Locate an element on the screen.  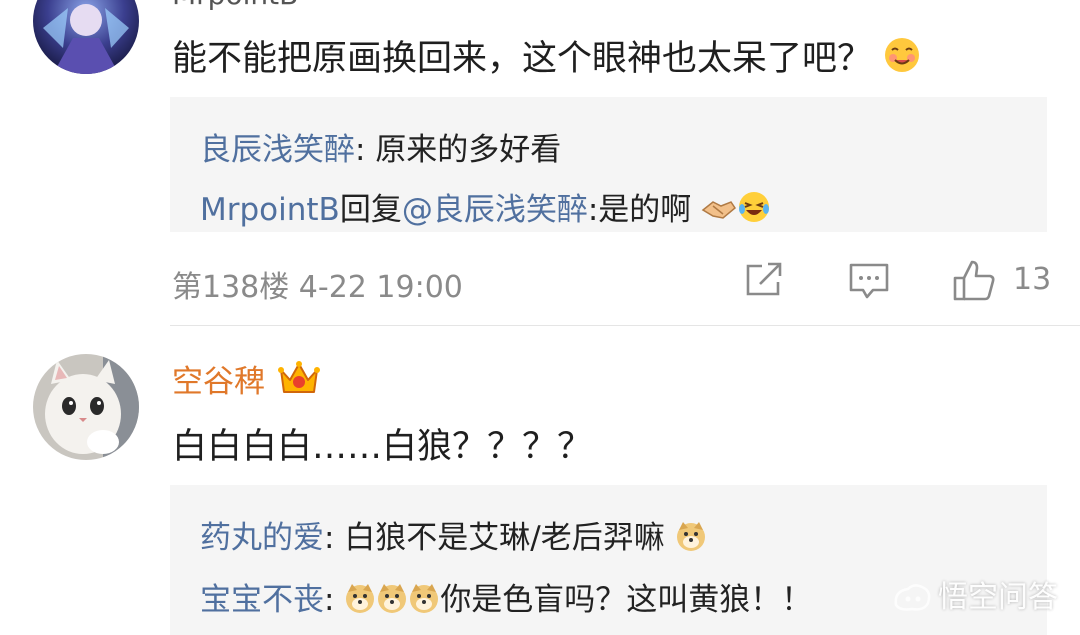
reply-2: MrpointB回复@良辰浅笑醉:是的啊 is located at coordinates (485, 208).